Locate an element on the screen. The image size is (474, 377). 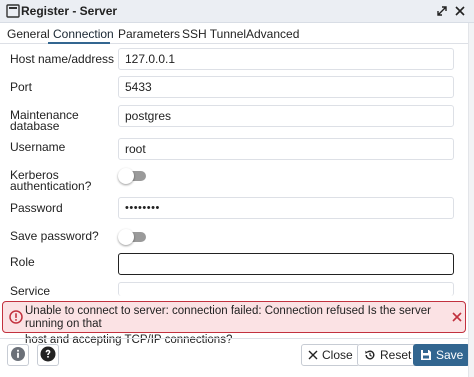
info-icon is located at coordinates (18, 355).